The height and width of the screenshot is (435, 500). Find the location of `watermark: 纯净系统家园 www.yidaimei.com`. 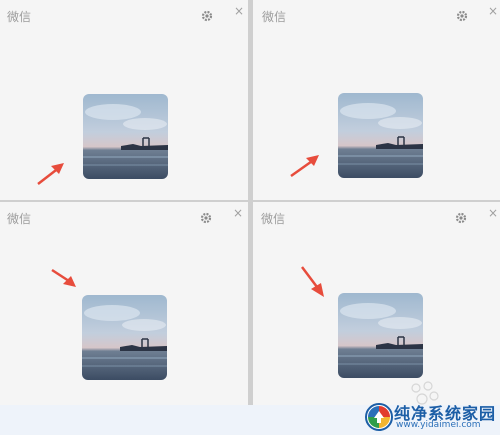

watermark: 纯净系统家园 www.yidaimei.com is located at coordinates (429, 416).